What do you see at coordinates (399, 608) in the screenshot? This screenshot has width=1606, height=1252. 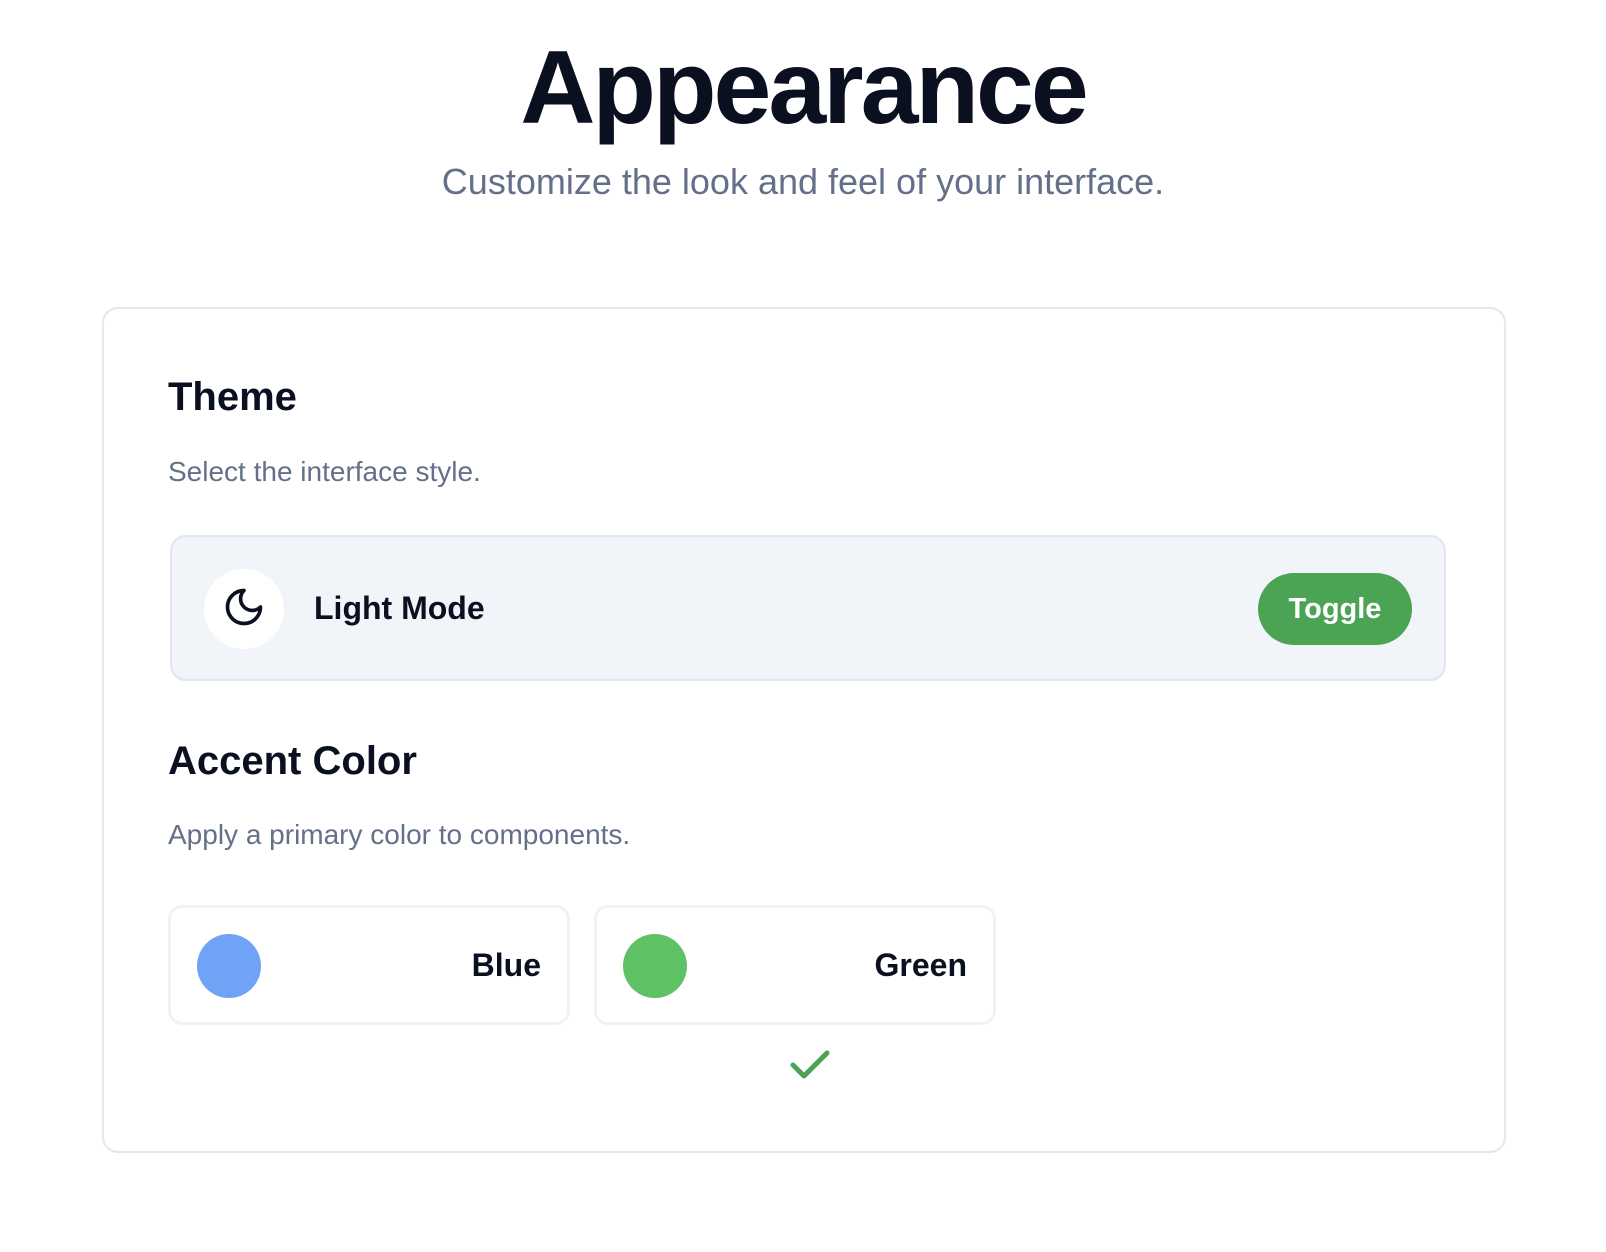 I see `theme-mode-label: Light Mode` at bounding box center [399, 608].